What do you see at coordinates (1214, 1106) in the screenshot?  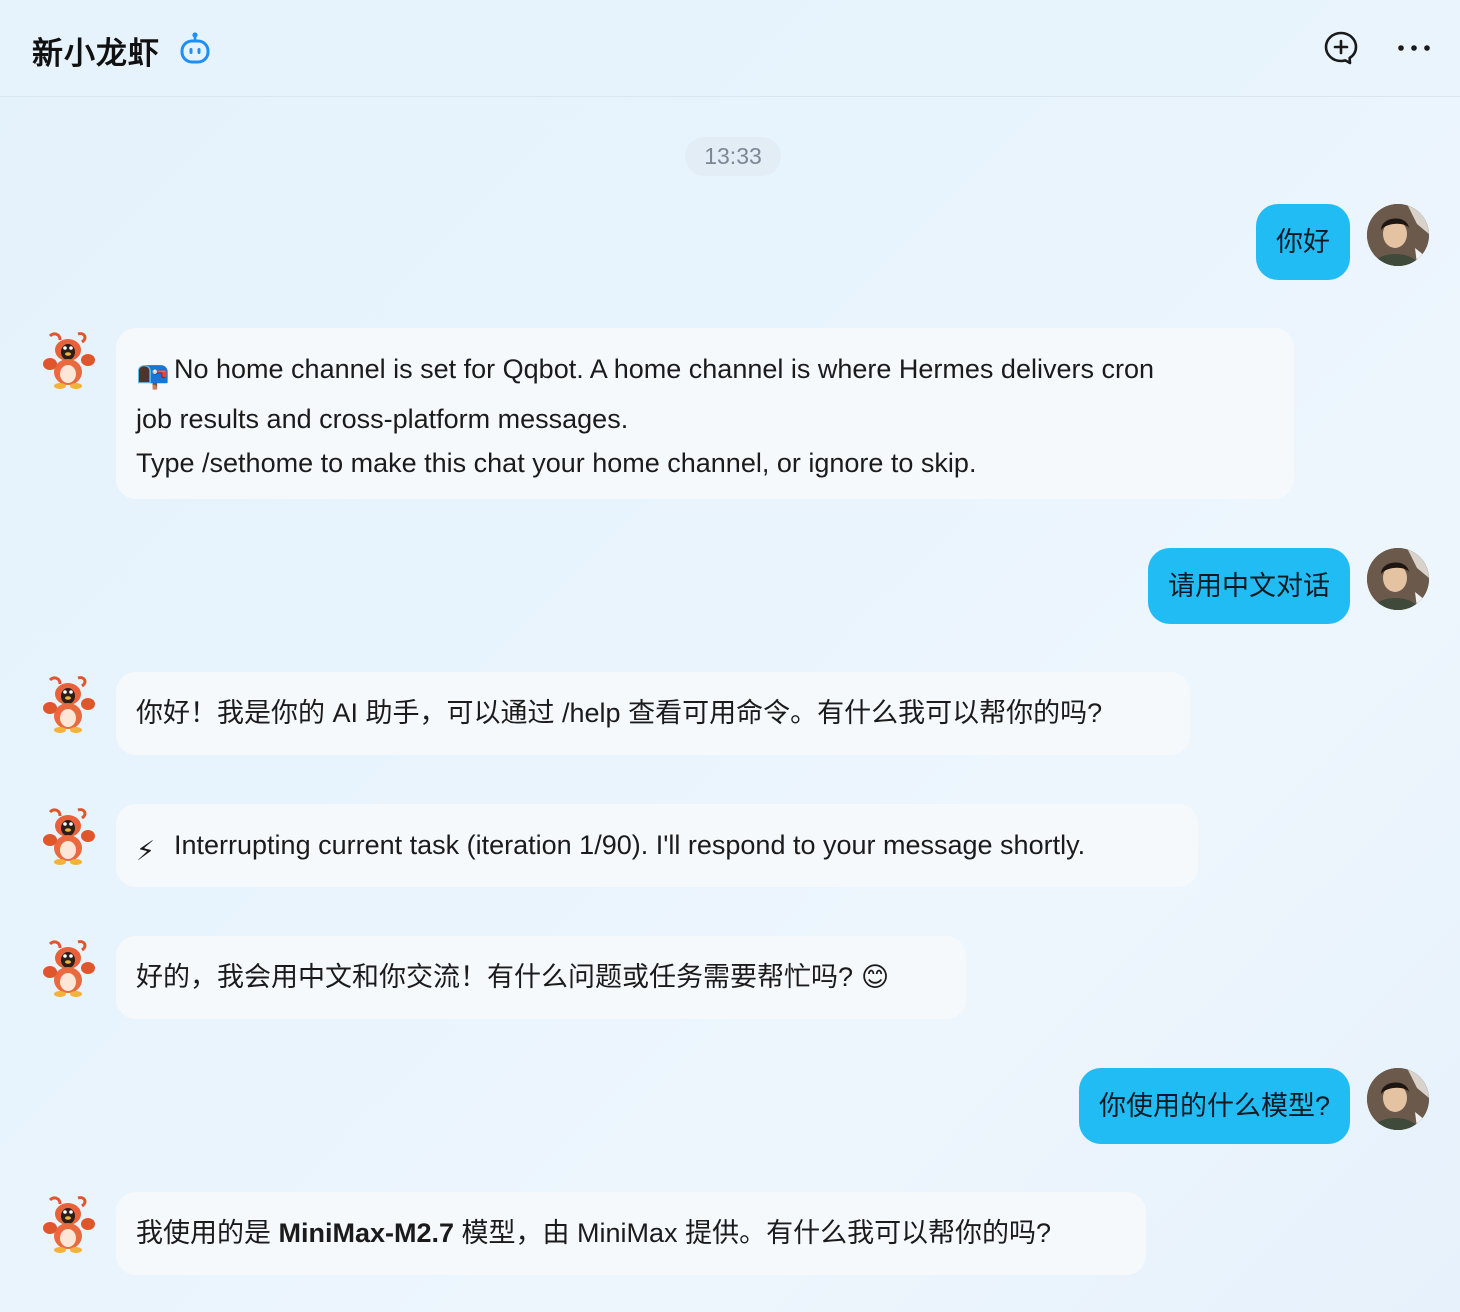 I see `user-message-bubble: 你使用的什么模型?` at bounding box center [1214, 1106].